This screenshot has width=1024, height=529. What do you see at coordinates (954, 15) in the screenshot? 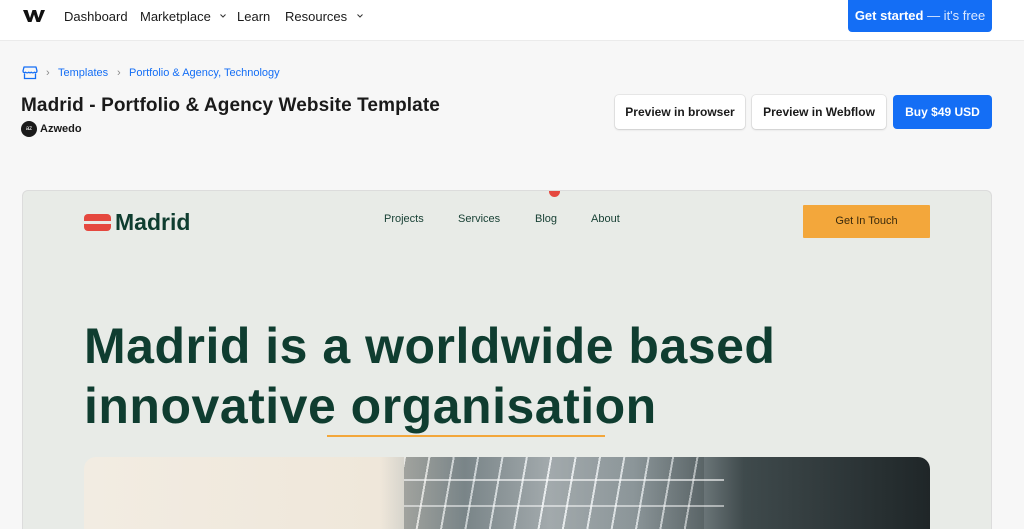
I see `get-started-sublabel: — it's free` at bounding box center [954, 15].